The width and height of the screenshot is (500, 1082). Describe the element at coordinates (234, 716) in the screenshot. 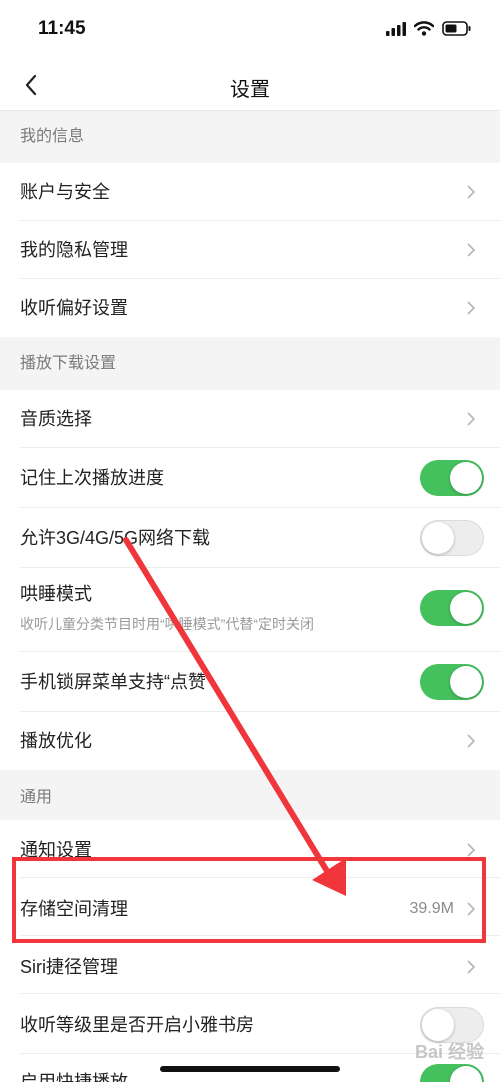

I see `annotation-arrow` at that location.